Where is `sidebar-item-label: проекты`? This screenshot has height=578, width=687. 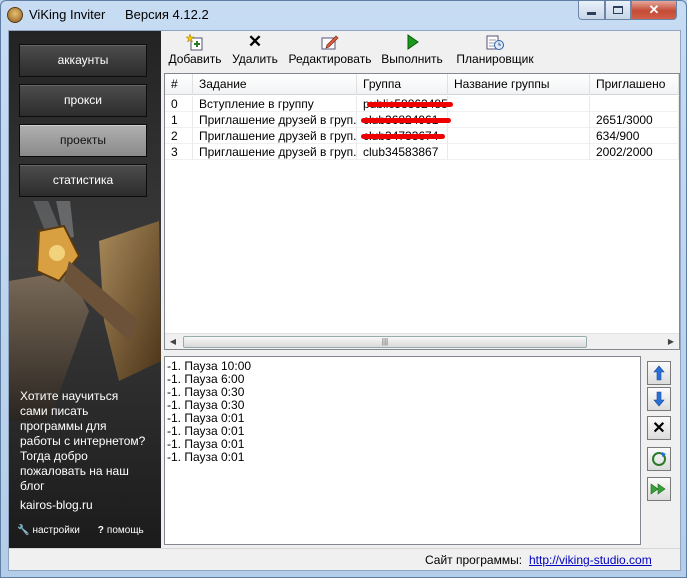
sidebar-item-label: проекты is located at coordinates (83, 140).